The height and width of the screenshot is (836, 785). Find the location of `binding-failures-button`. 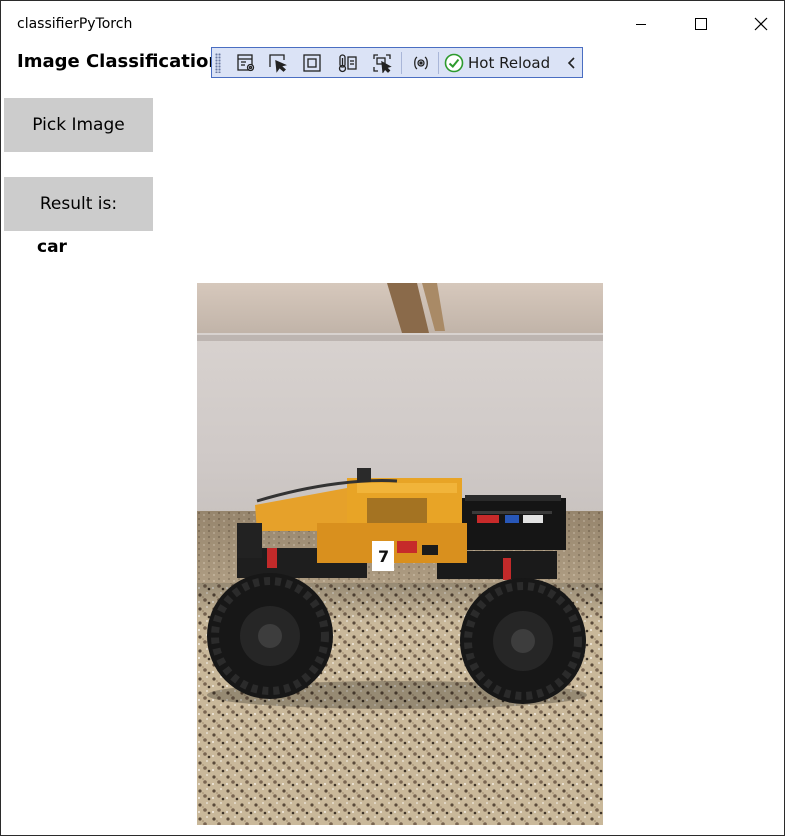

binding-failures-button is located at coordinates (421, 63).